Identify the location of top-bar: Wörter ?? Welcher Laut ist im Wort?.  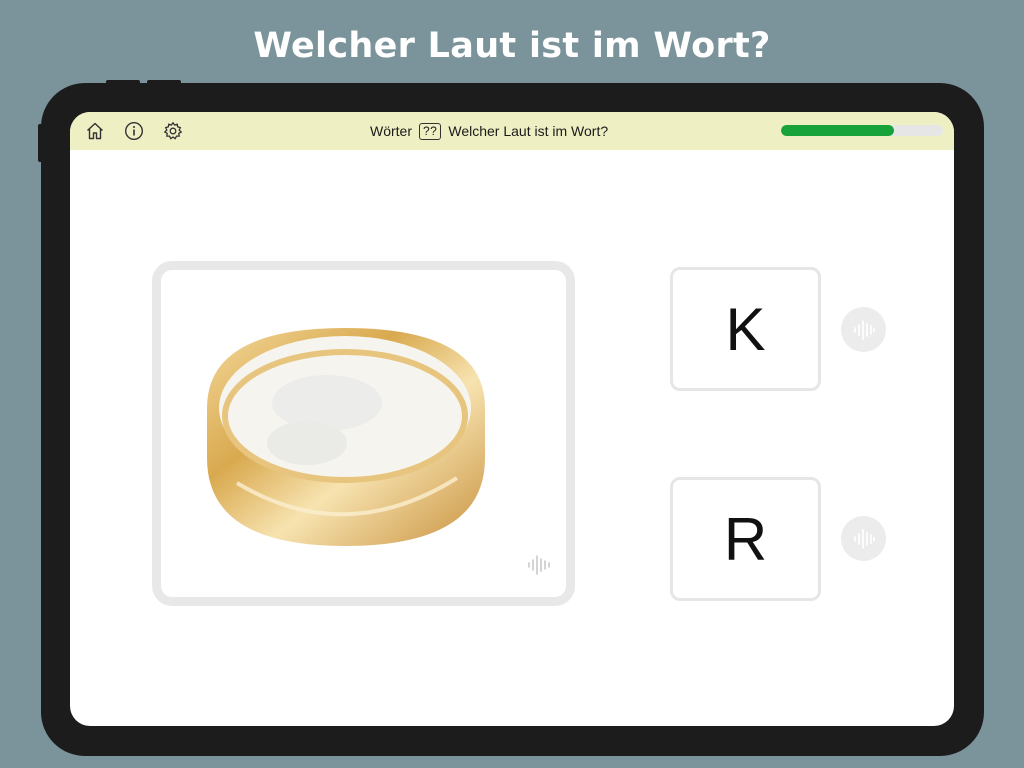
(512, 131).